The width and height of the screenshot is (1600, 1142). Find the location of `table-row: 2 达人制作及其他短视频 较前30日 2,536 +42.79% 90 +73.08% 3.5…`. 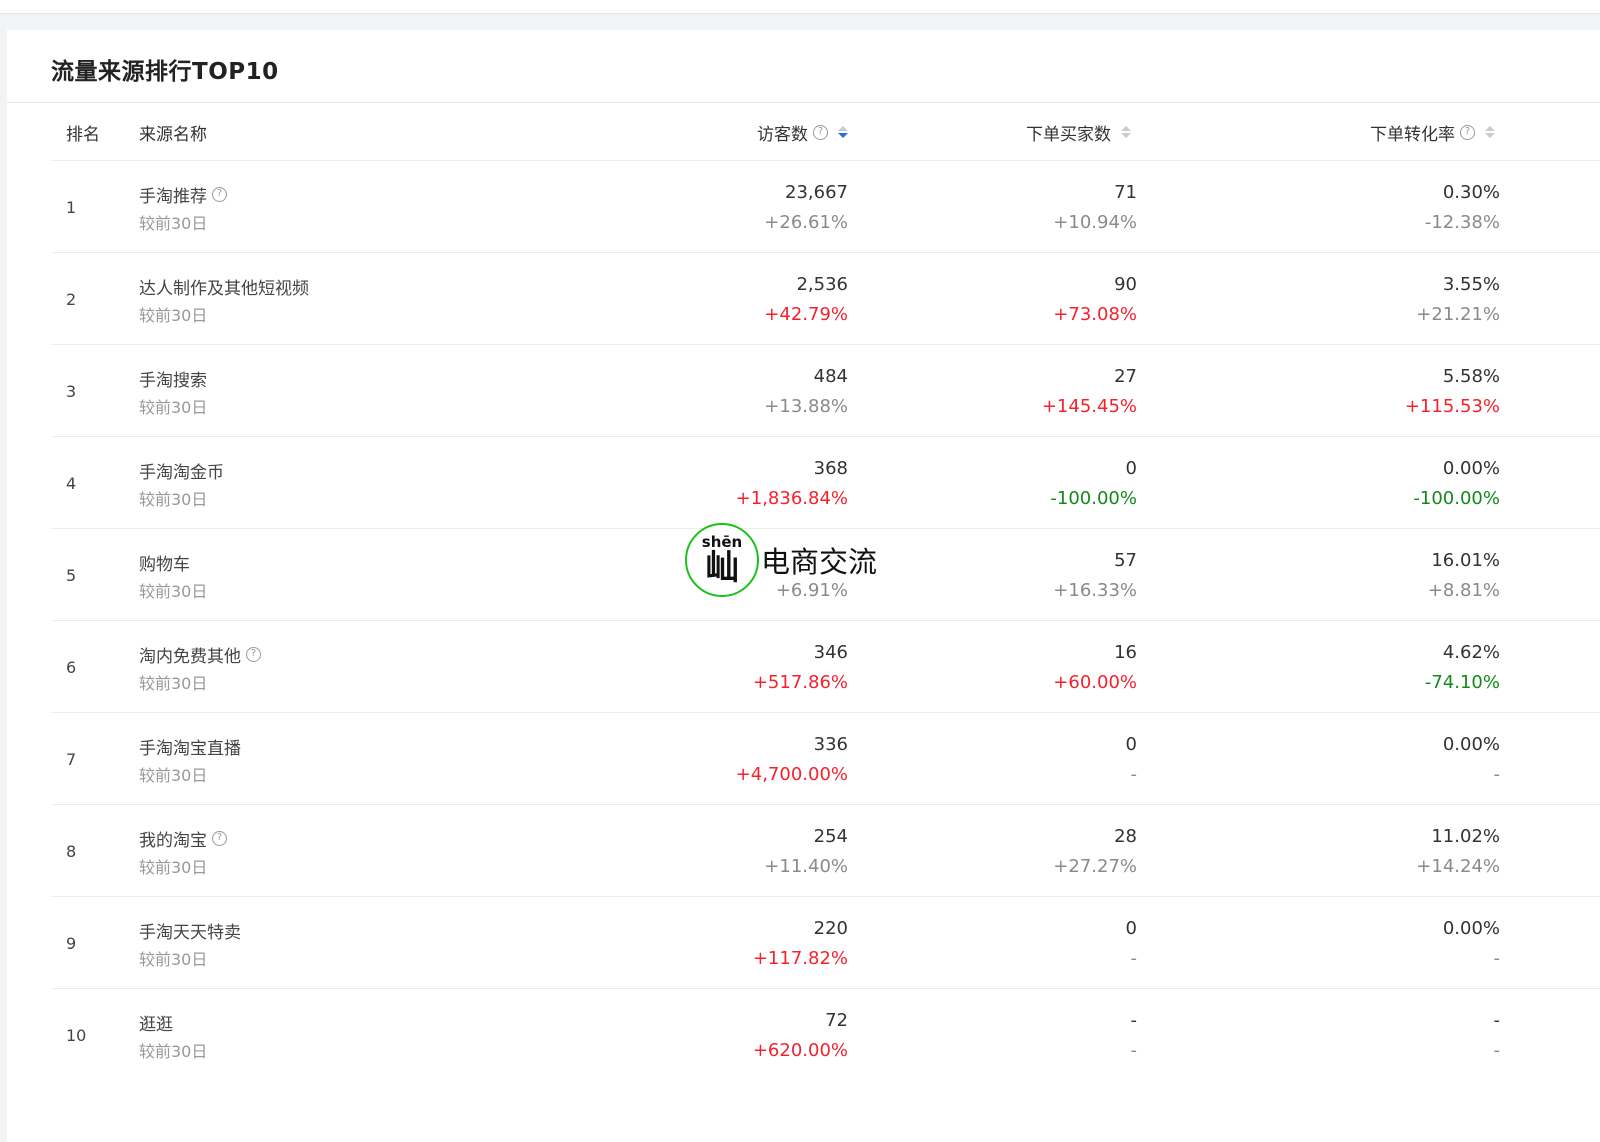

table-row: 2 达人制作及其他短视频 较前30日 2,536 +42.79% 90 +73.08% 3.5… is located at coordinates (825, 299).